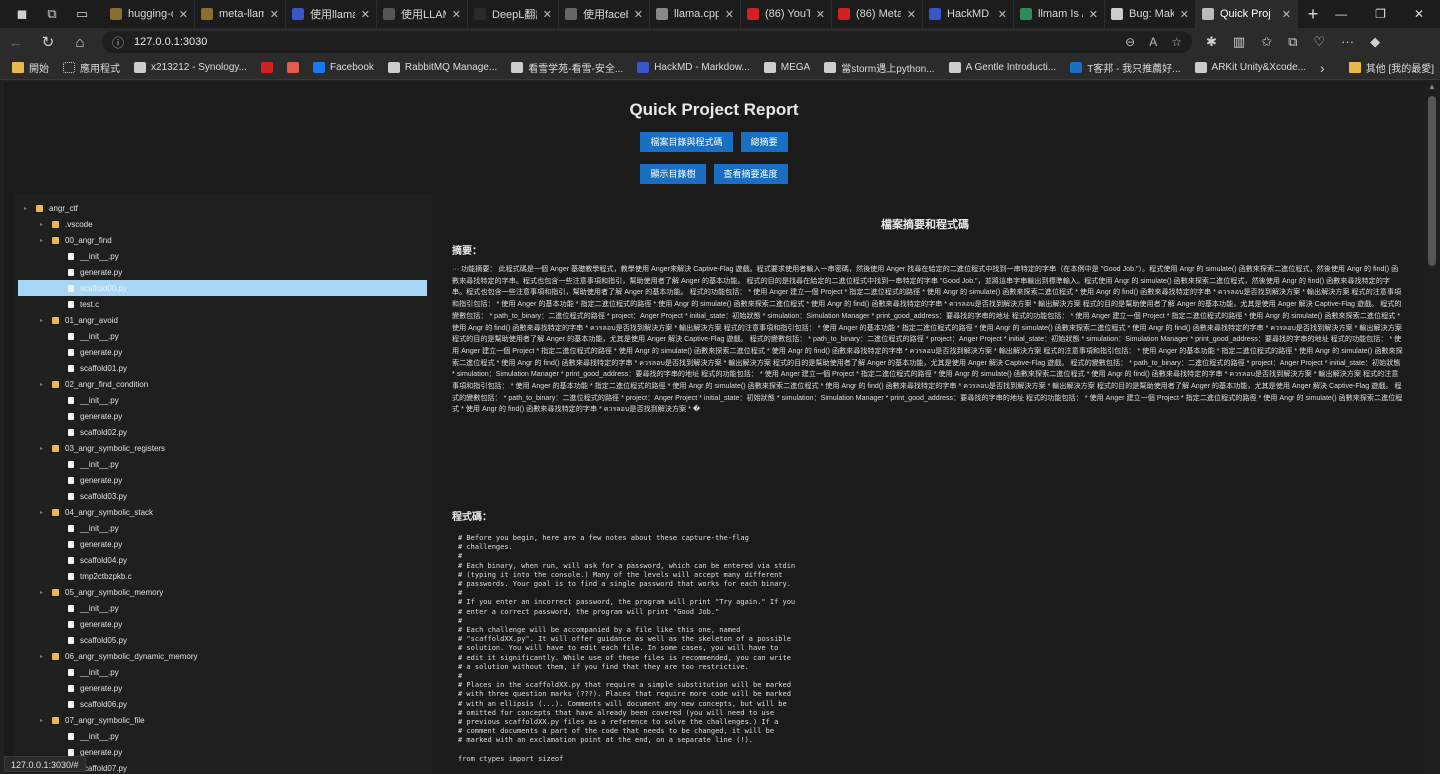 This screenshot has height=774, width=1440. What do you see at coordinates (82, 14) in the screenshot?
I see `tab-actions-icon: ▭` at bounding box center [82, 14].